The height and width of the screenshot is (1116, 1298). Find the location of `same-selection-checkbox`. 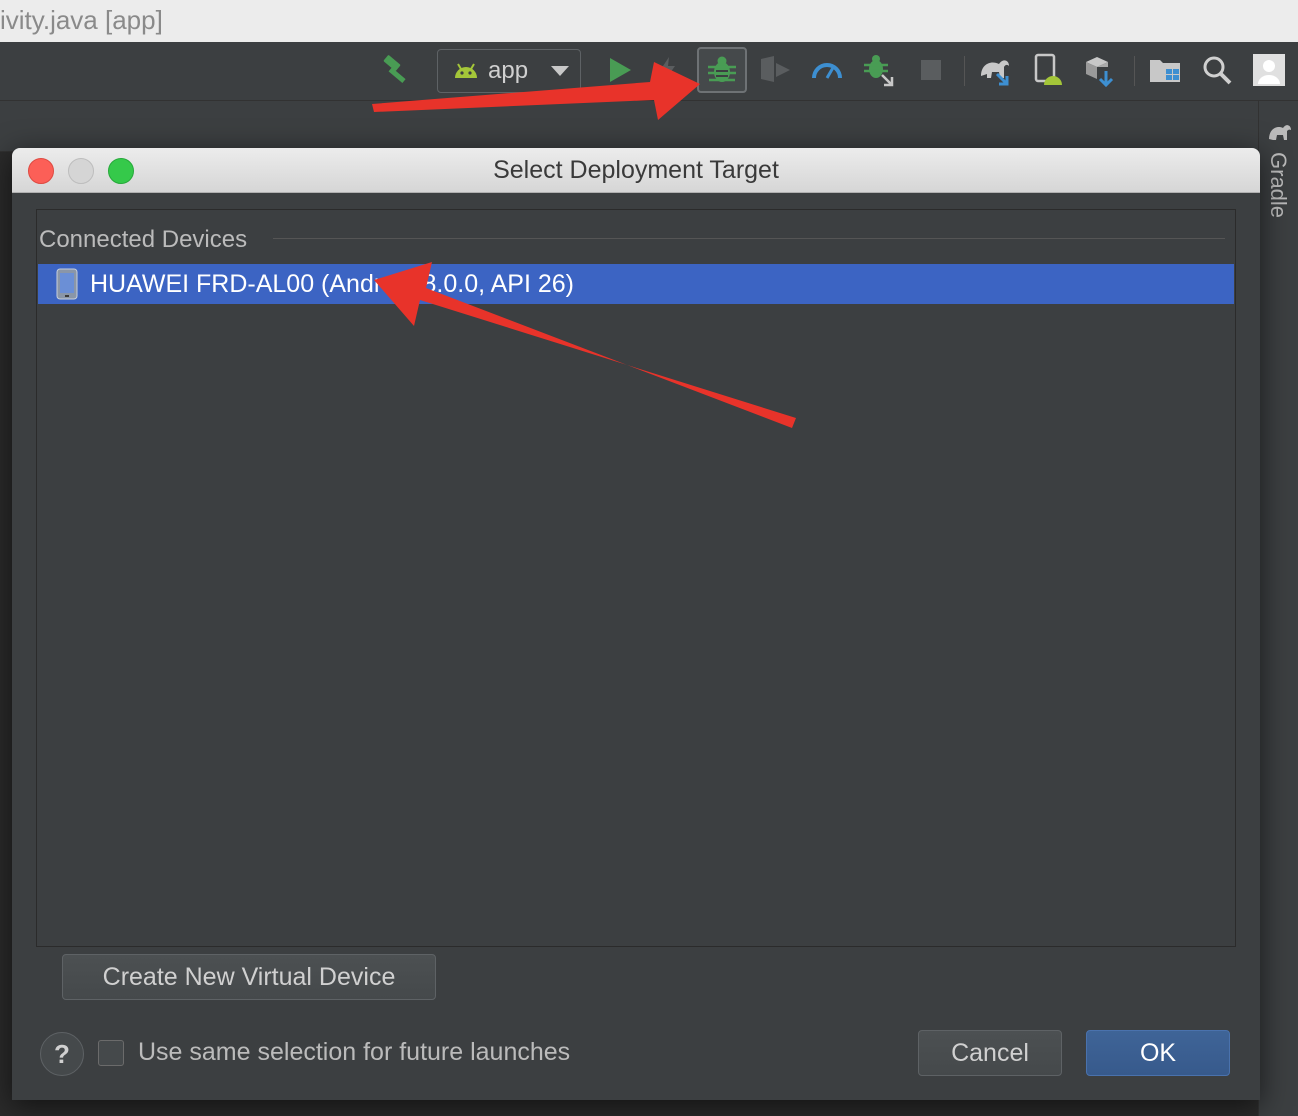

same-selection-checkbox is located at coordinates (111, 1053).